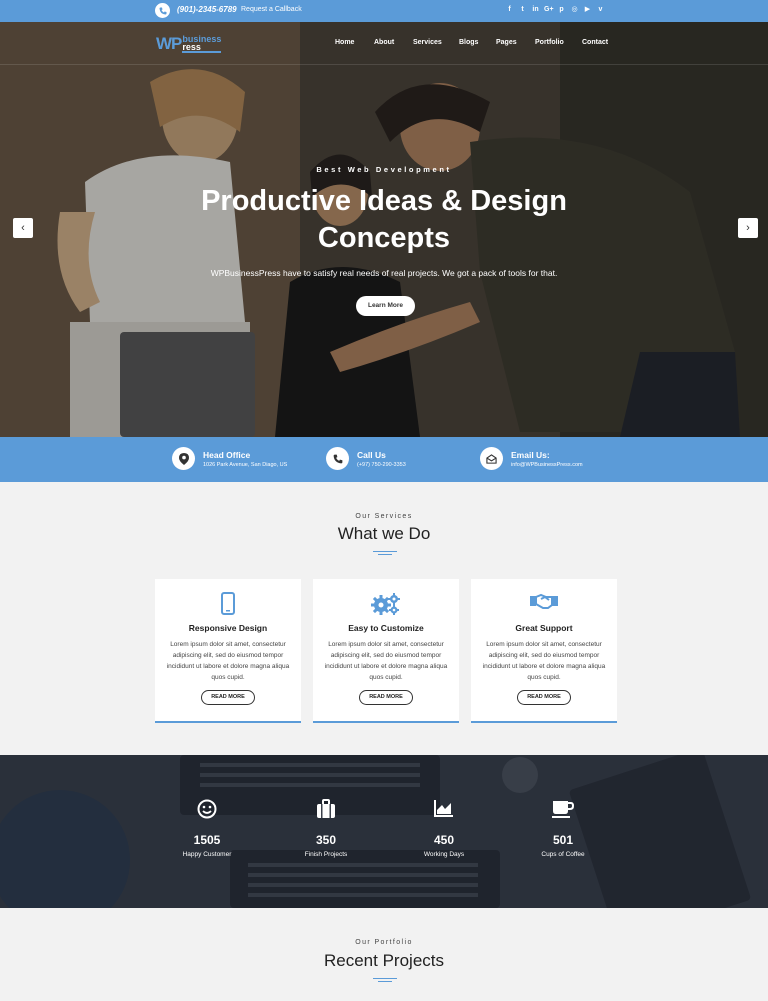  What do you see at coordinates (444, 854) in the screenshot?
I see `counter-label: Working Days` at bounding box center [444, 854].